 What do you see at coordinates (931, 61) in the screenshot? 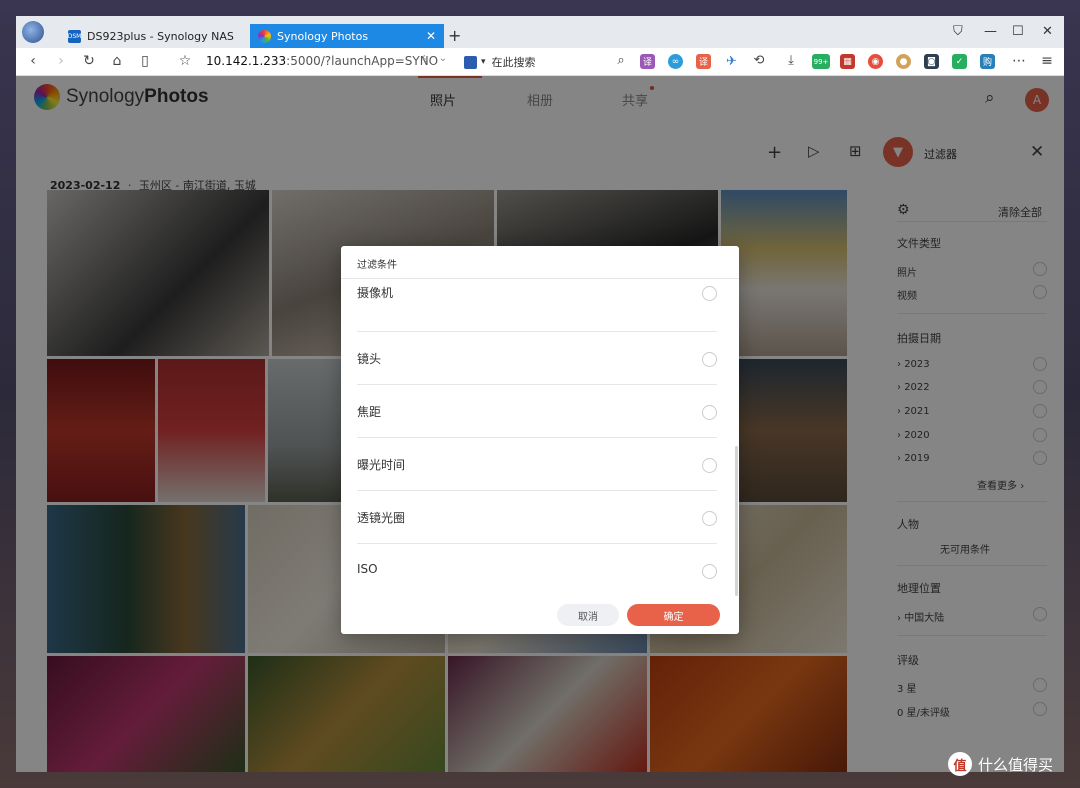
I see `camera-ext-icon: ◙` at bounding box center [931, 61].